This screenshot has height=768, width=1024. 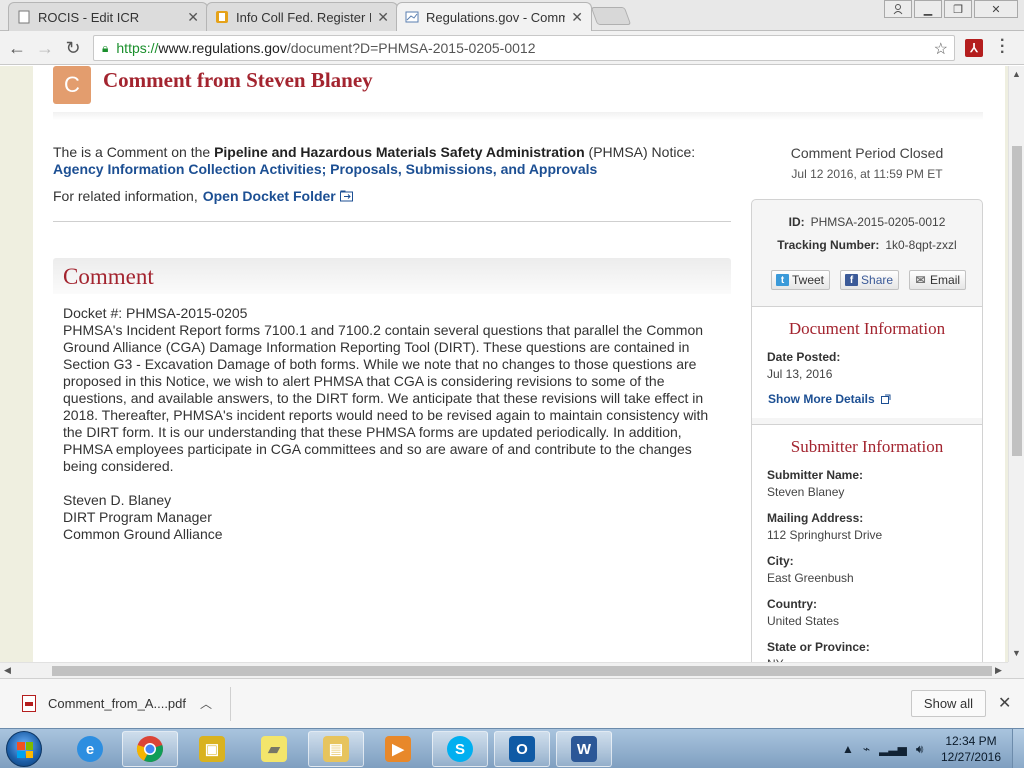 What do you see at coordinates (134, 152) in the screenshot?
I see `intro-prefix: The is a Comment on the` at bounding box center [134, 152].